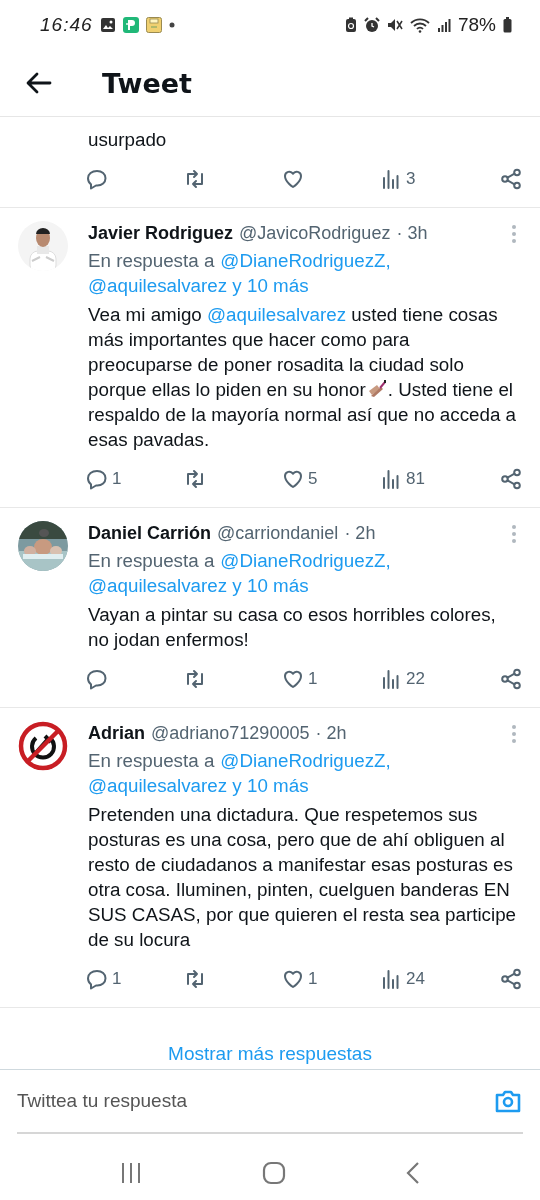 This screenshot has height=1200, width=540. I want to click on tweet-text: Vea mi amigo @aquilesalvarez usted tiene cosas más importantes que hacer como para preocuparse de poner rosadita la ciudad solo porque ellas lo piden en su honor . Usted tiene el respaldo de la mayoría normal así que no acceda a esas pavadas., so click(303, 377).